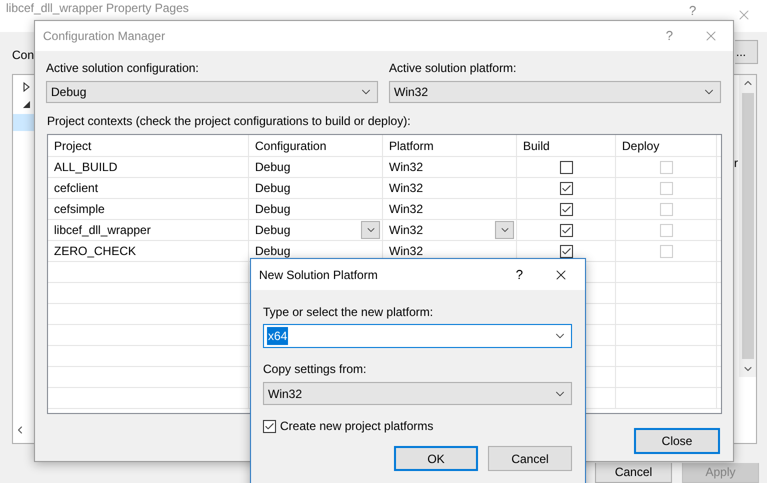  What do you see at coordinates (436, 458) in the screenshot?
I see `dialog-button: OK` at bounding box center [436, 458].